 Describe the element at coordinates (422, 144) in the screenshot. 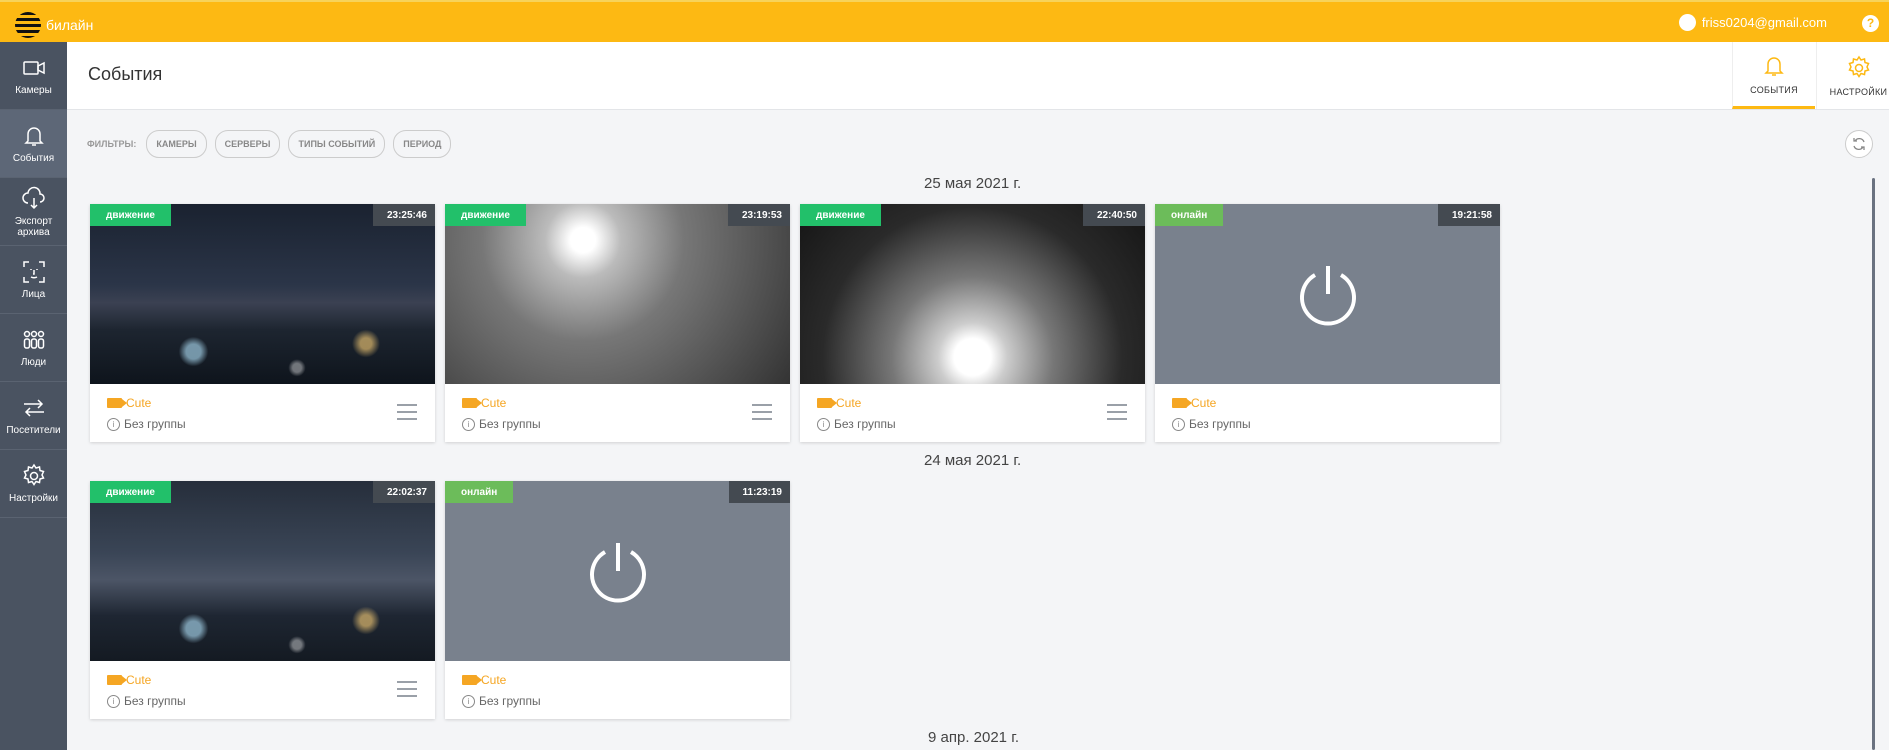

I see `filter-chip-period: ПЕРИОД` at that location.